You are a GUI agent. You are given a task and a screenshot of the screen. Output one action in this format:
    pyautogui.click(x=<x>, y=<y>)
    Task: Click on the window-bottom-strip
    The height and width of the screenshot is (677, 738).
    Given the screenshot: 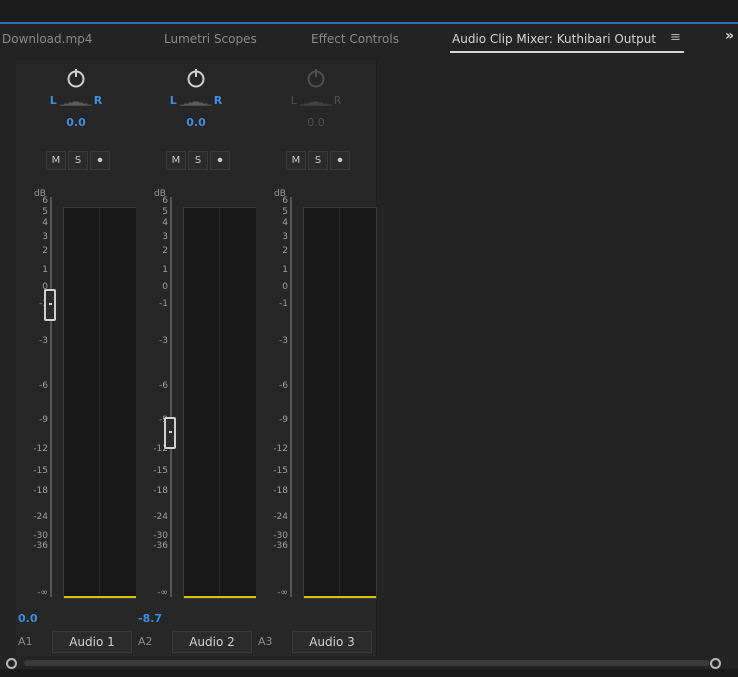 What is the action you would take?
    pyautogui.click(x=369, y=673)
    